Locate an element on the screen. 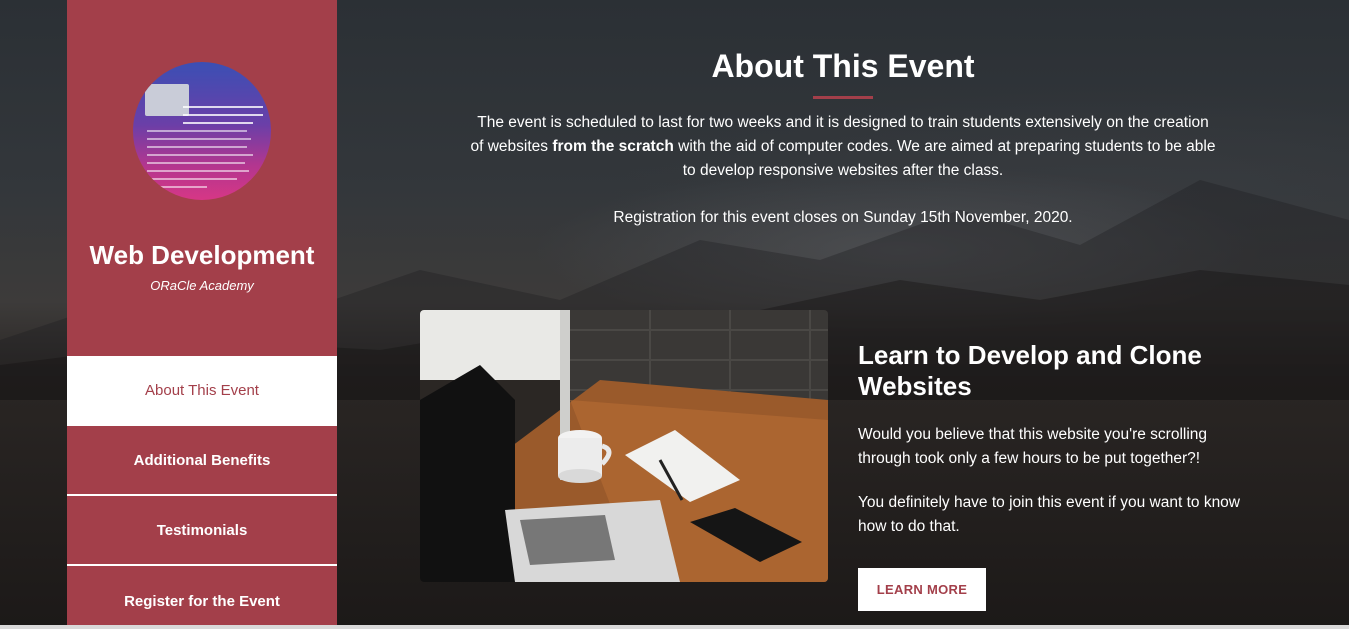 The image size is (1349, 629). nav-item-additional-benefits: Additional Benefits is located at coordinates (202, 461).